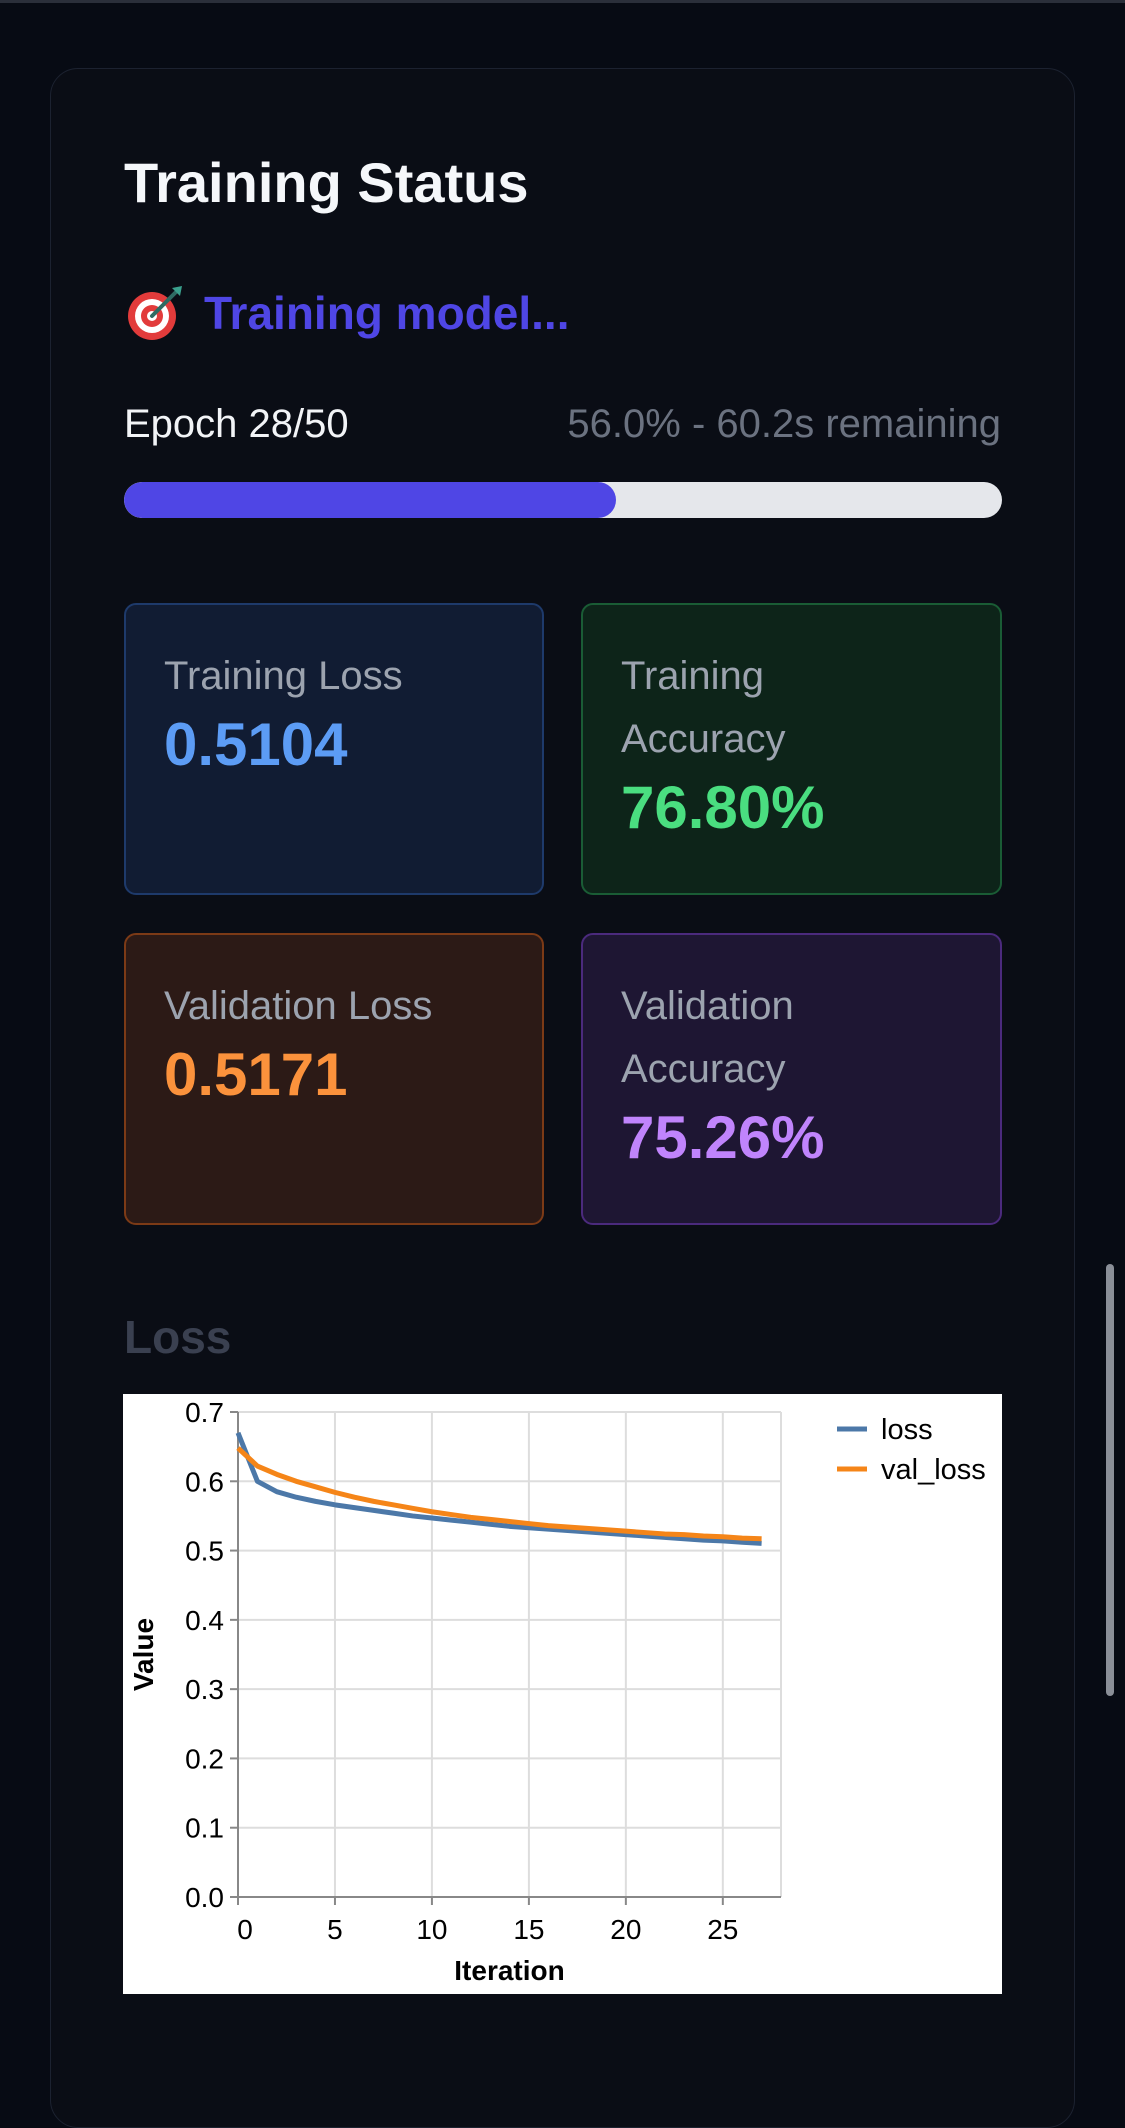 This screenshot has height=2128, width=1125. What do you see at coordinates (298, 1006) in the screenshot?
I see `metric-label: Validation Loss` at bounding box center [298, 1006].